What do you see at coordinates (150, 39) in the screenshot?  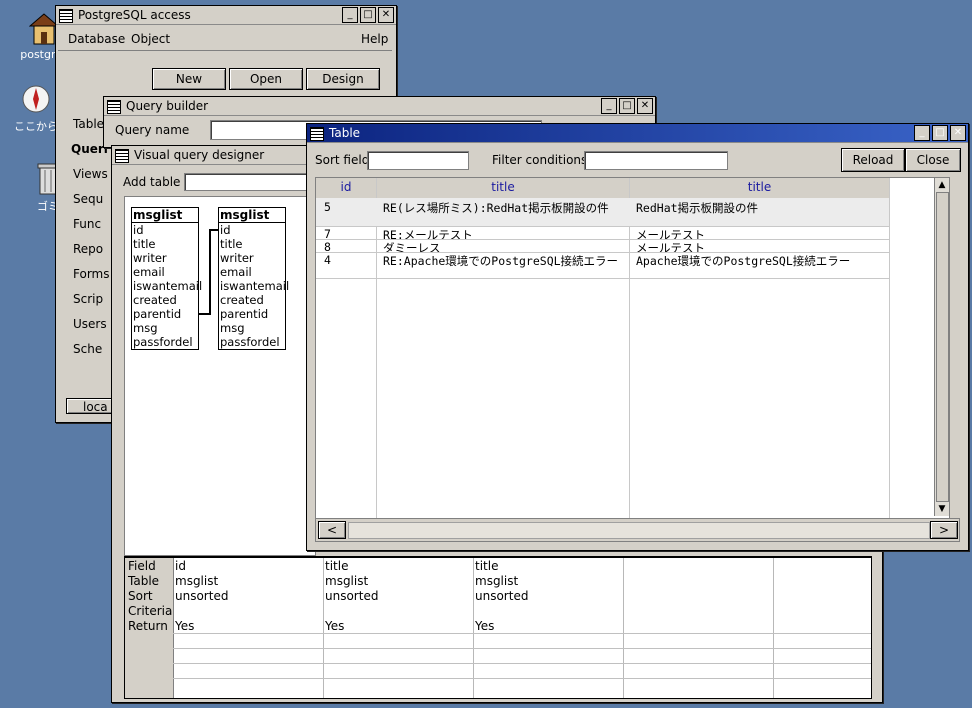 I see `menu-object: Object` at bounding box center [150, 39].